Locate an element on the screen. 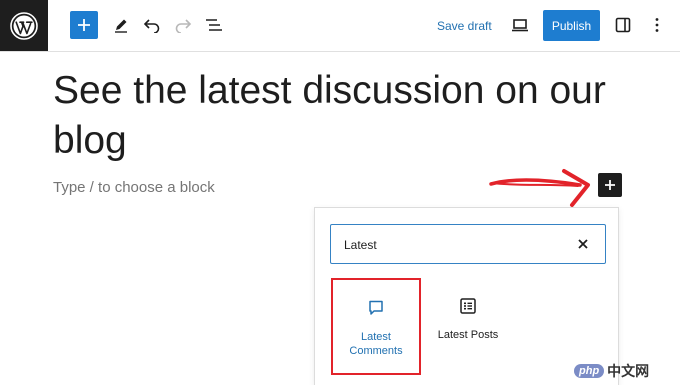 Image resolution: width=680 pixels, height=385 pixels. watermark-text: 中文网 is located at coordinates (628, 371).